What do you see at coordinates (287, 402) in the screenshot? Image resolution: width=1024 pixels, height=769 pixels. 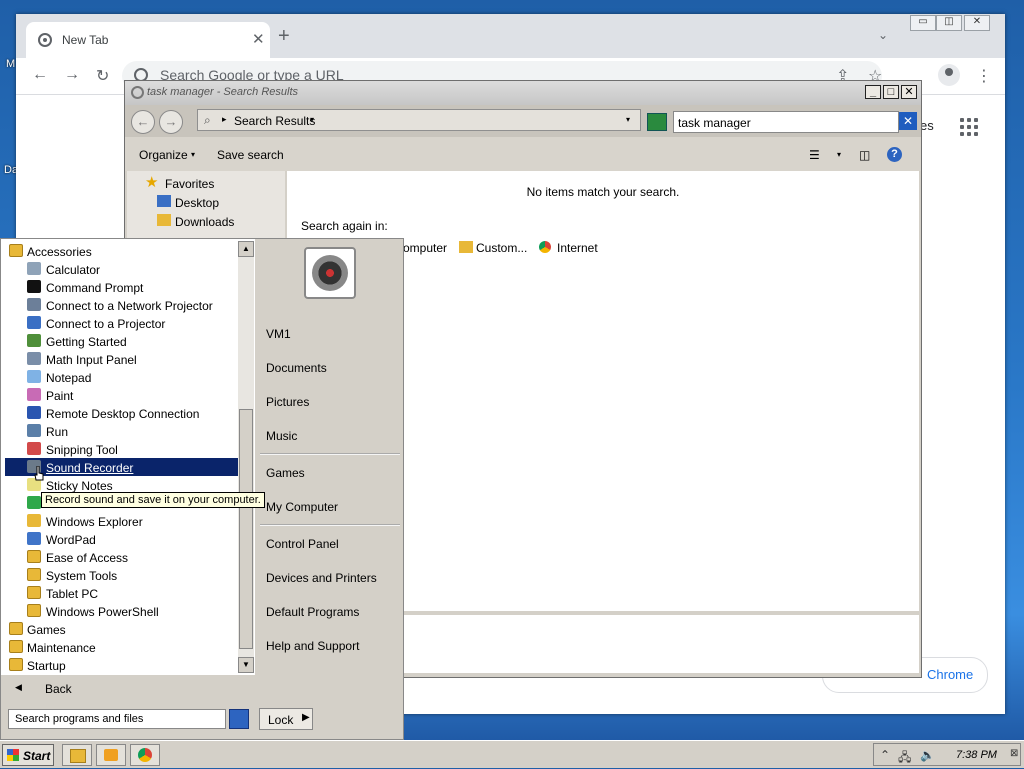 I see `start-item-pictures: Pictures` at bounding box center [287, 402].